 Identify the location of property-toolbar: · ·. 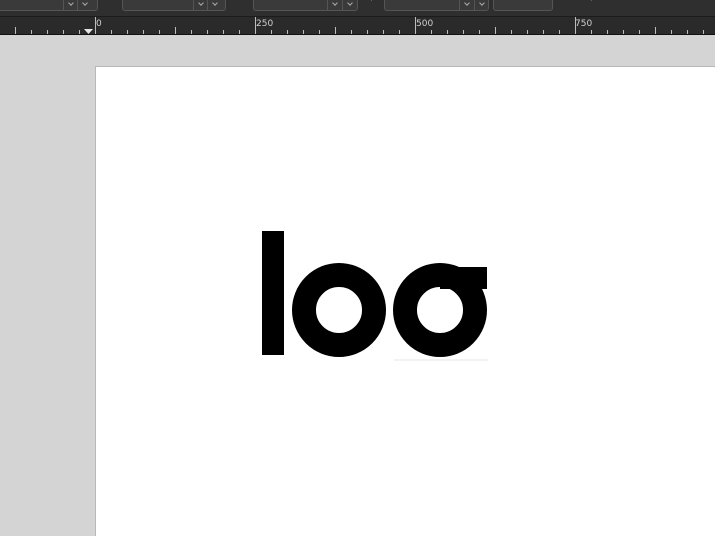
(357, 8).